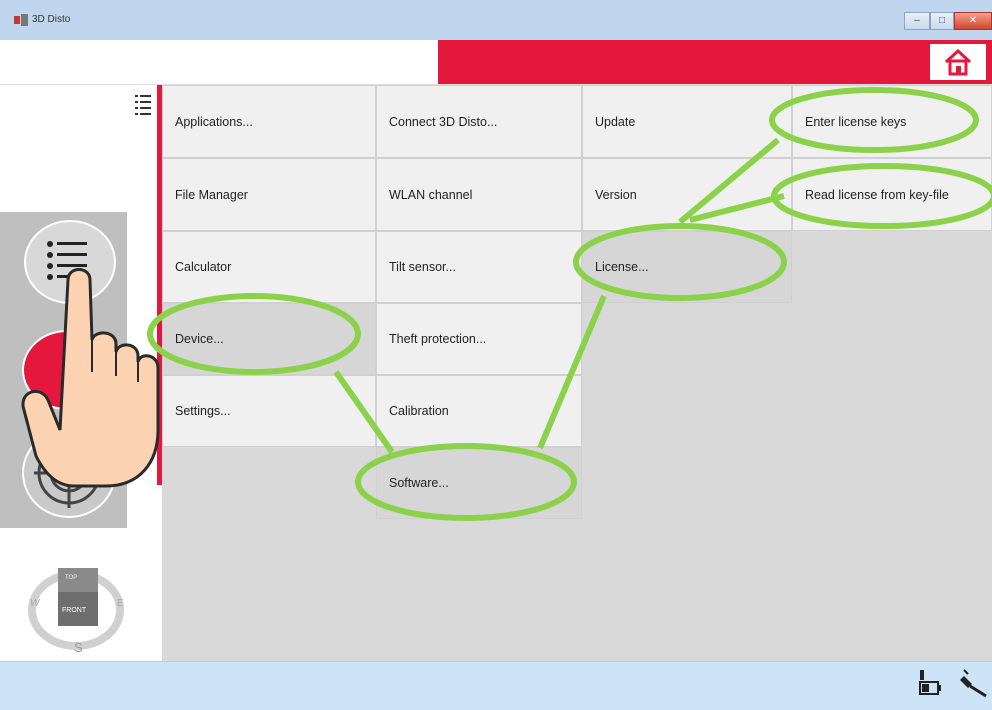 The height and width of the screenshot is (710, 992). I want to click on cube-front-label: FRONT, so click(74, 610).